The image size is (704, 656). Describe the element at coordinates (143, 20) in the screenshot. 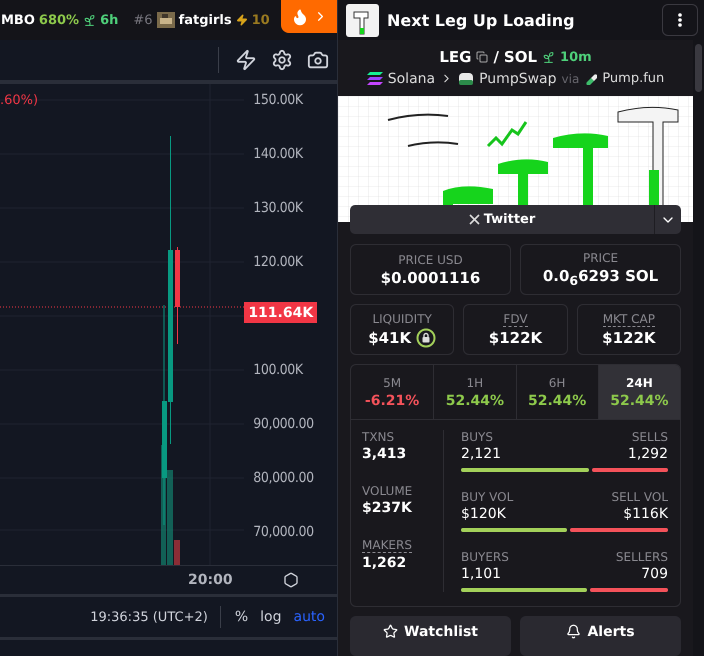

I see `trending-rank: #6` at that location.